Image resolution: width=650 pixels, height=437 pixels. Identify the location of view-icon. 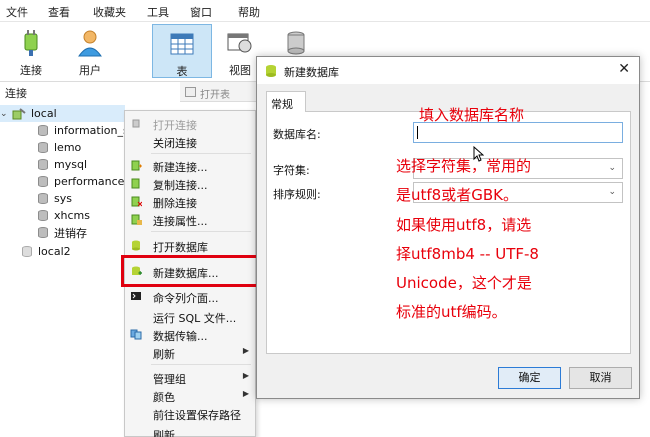
(239, 43).